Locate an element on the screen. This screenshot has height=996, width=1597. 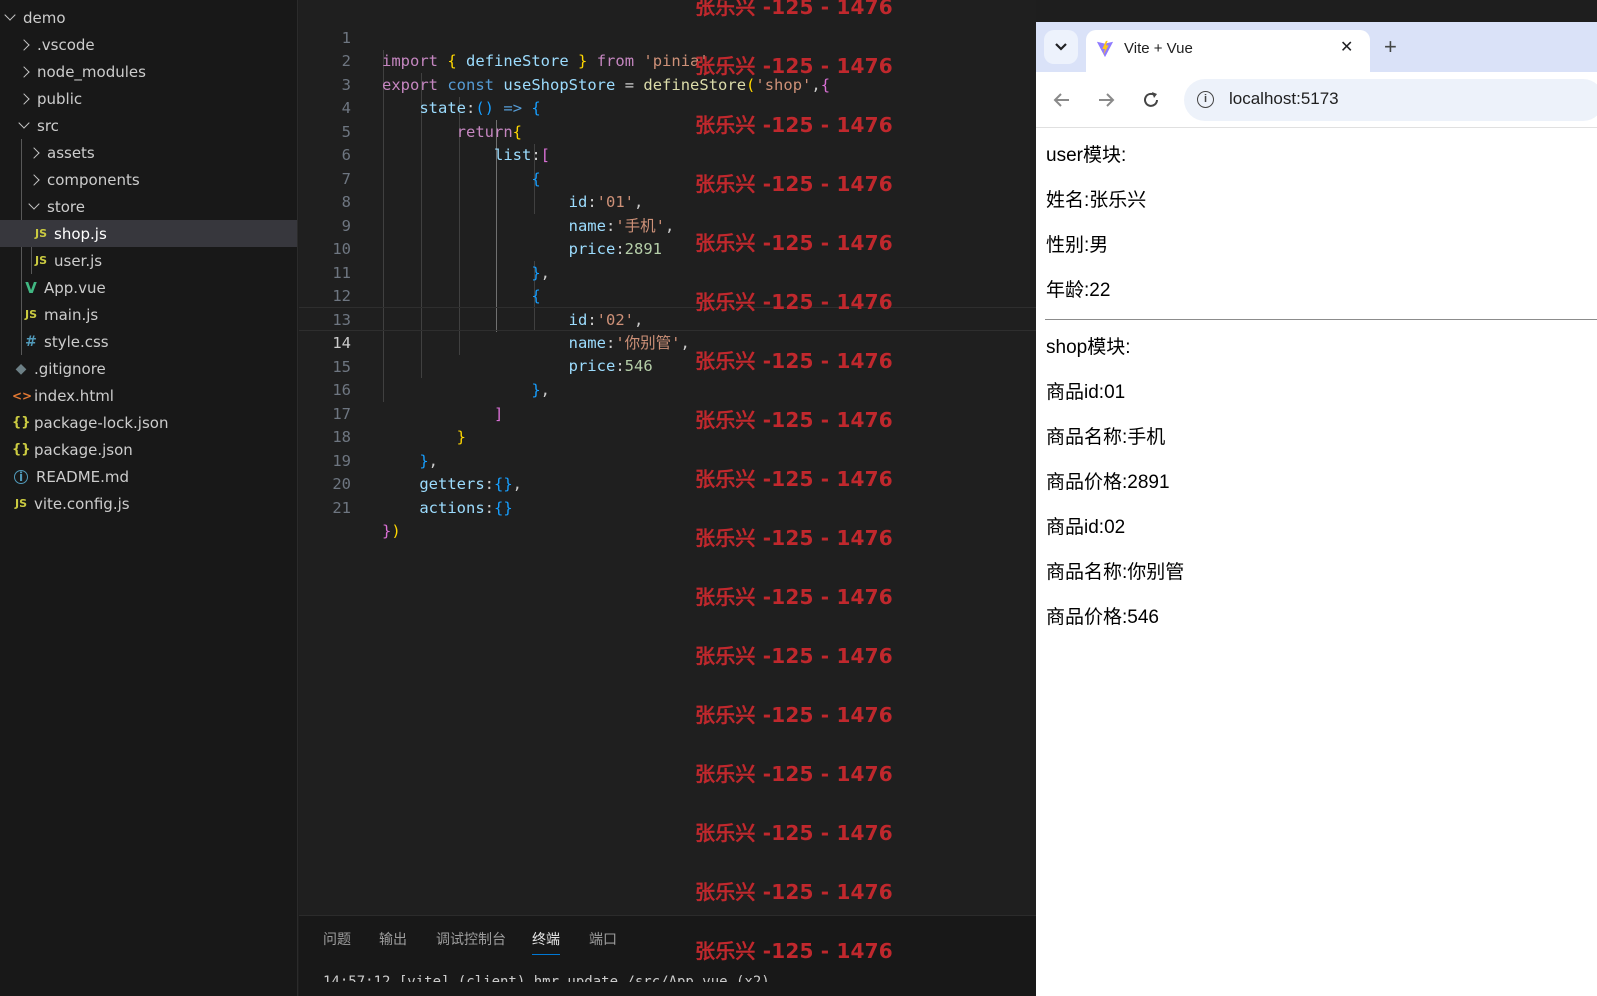
close-icon: ✕ is located at coordinates (1346, 46).